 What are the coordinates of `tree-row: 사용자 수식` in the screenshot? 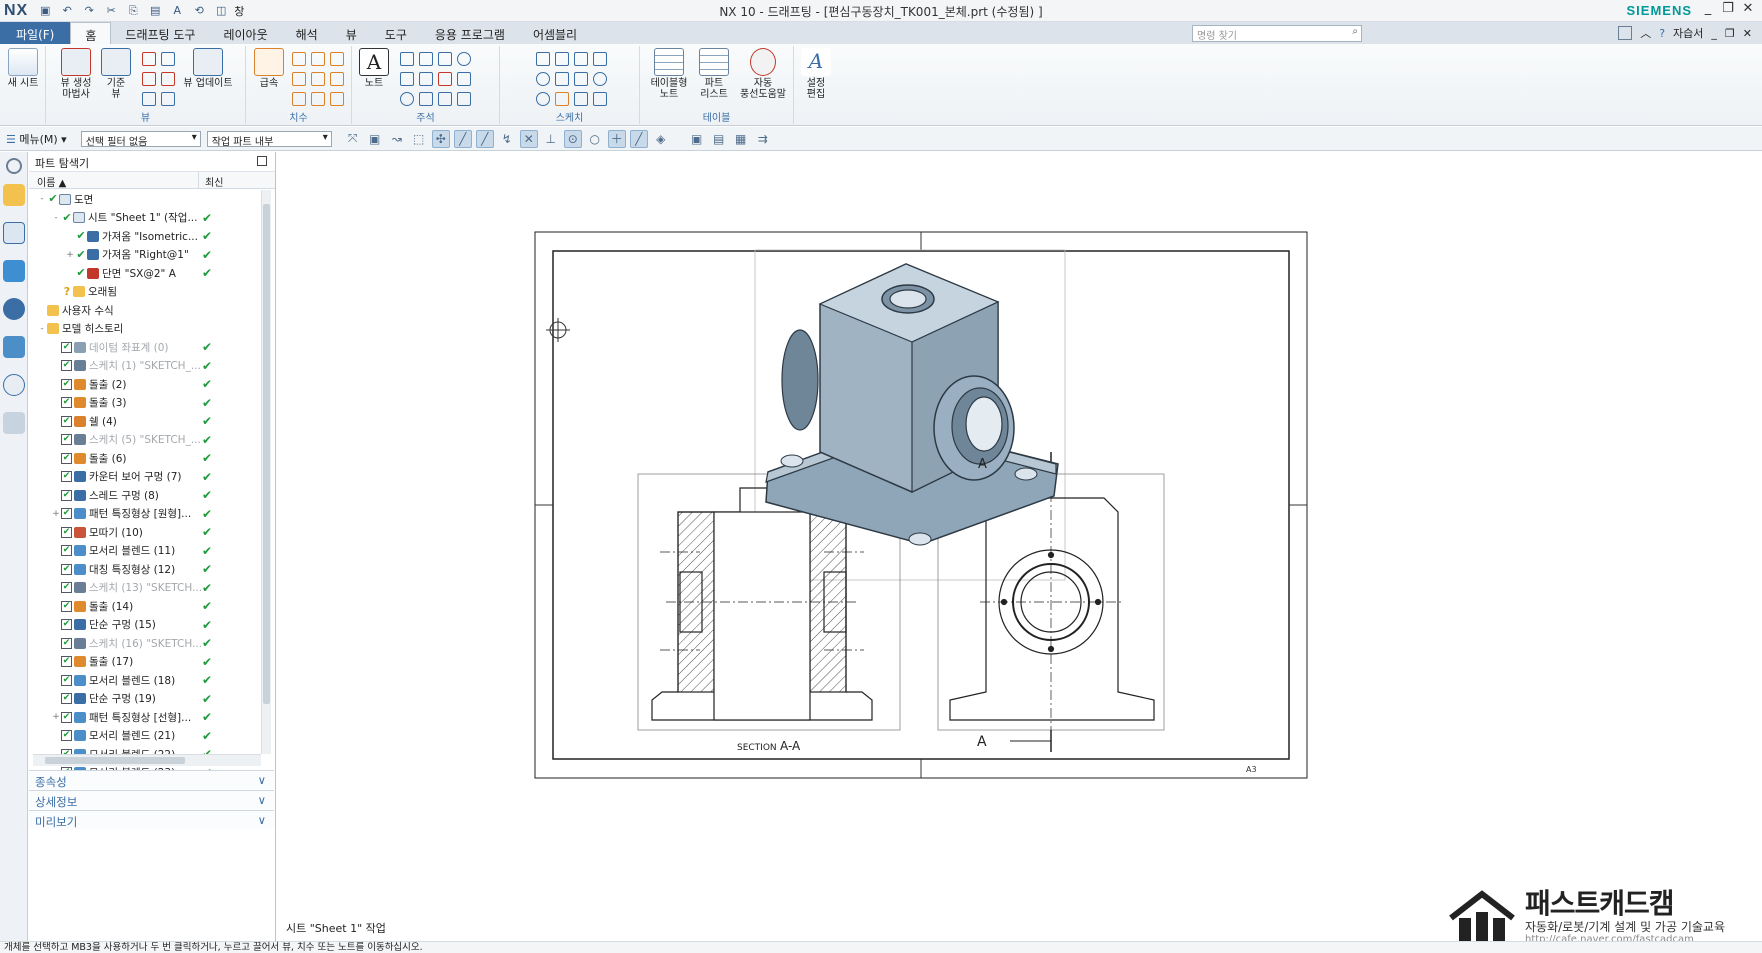 It's located at (145, 310).